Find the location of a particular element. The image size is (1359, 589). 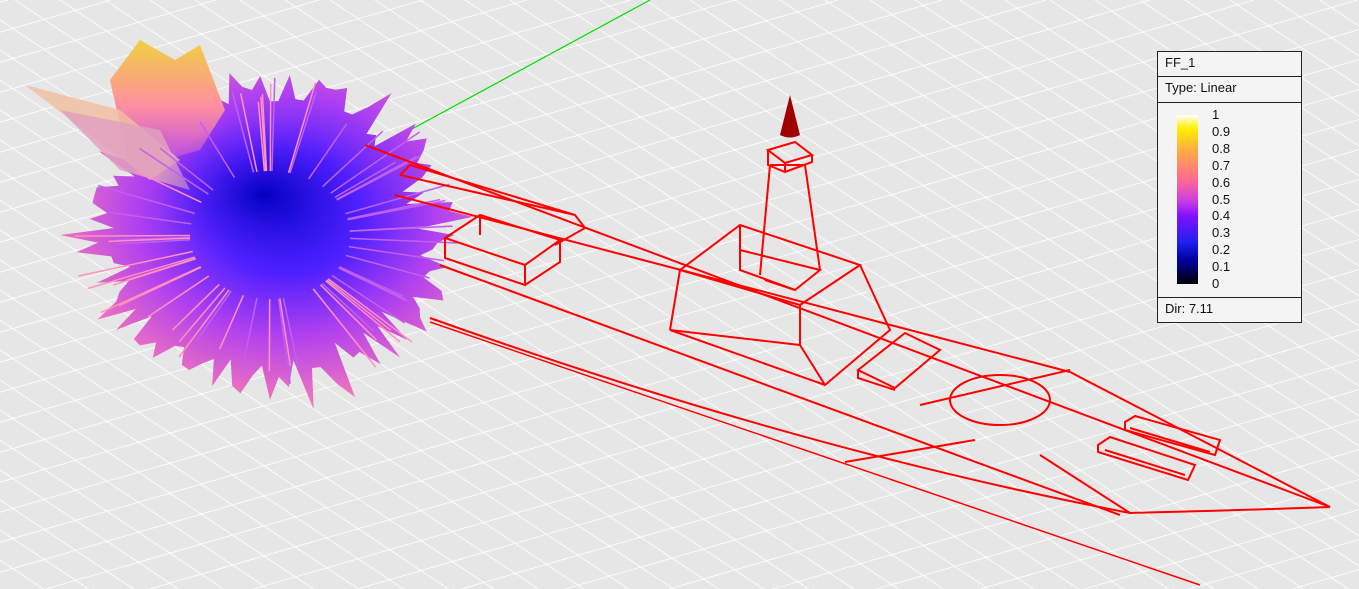

tick-label: 0.9 is located at coordinates (1221, 131).